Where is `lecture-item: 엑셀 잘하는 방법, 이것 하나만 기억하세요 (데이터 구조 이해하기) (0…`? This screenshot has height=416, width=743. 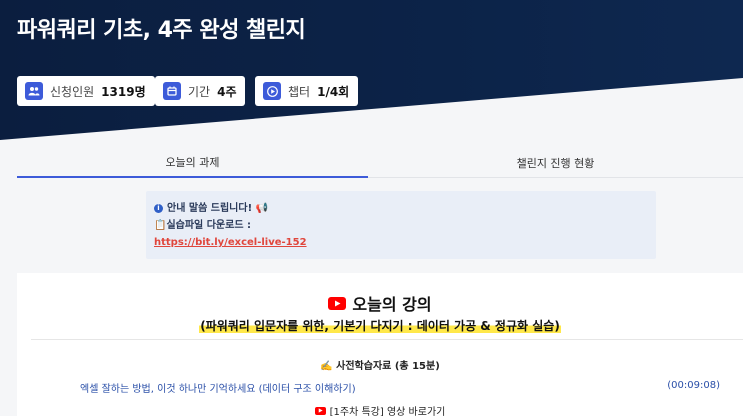
lecture-item: 엑셀 잘하는 방법, 이것 하나만 기억하세요 (데이터 구조 이해하기) (0… is located at coordinates (400, 387).